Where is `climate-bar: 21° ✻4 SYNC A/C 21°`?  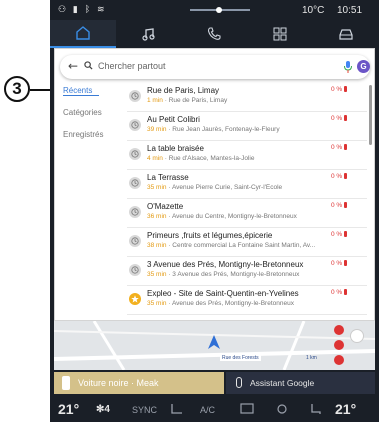
climate-bar: 21° ✻4 SYNC A/C 21° is located at coordinates (214, 409).